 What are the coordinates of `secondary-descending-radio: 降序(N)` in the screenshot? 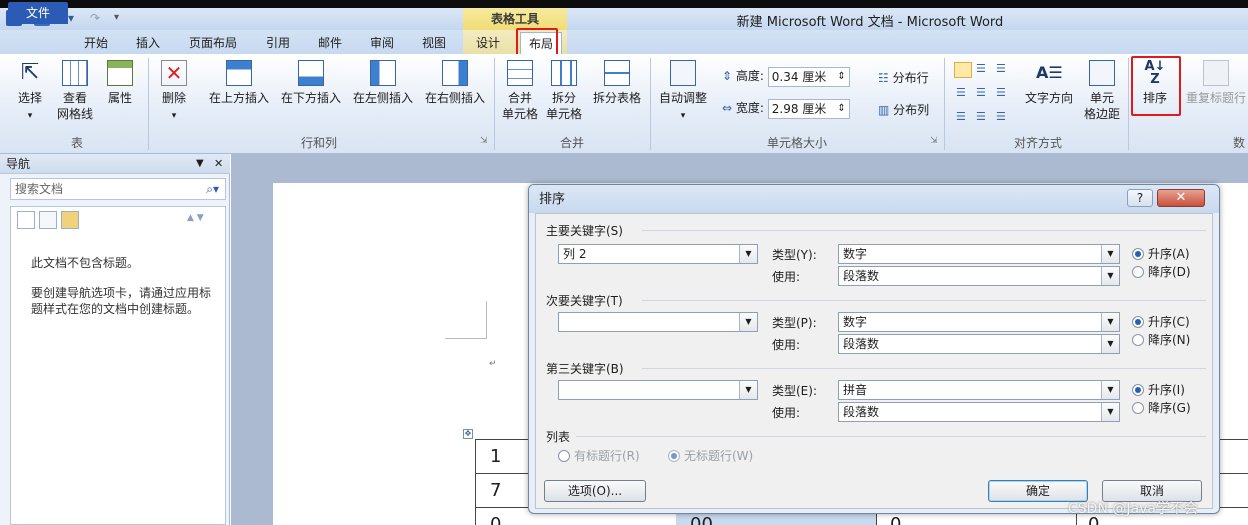 It's located at (1161, 340).